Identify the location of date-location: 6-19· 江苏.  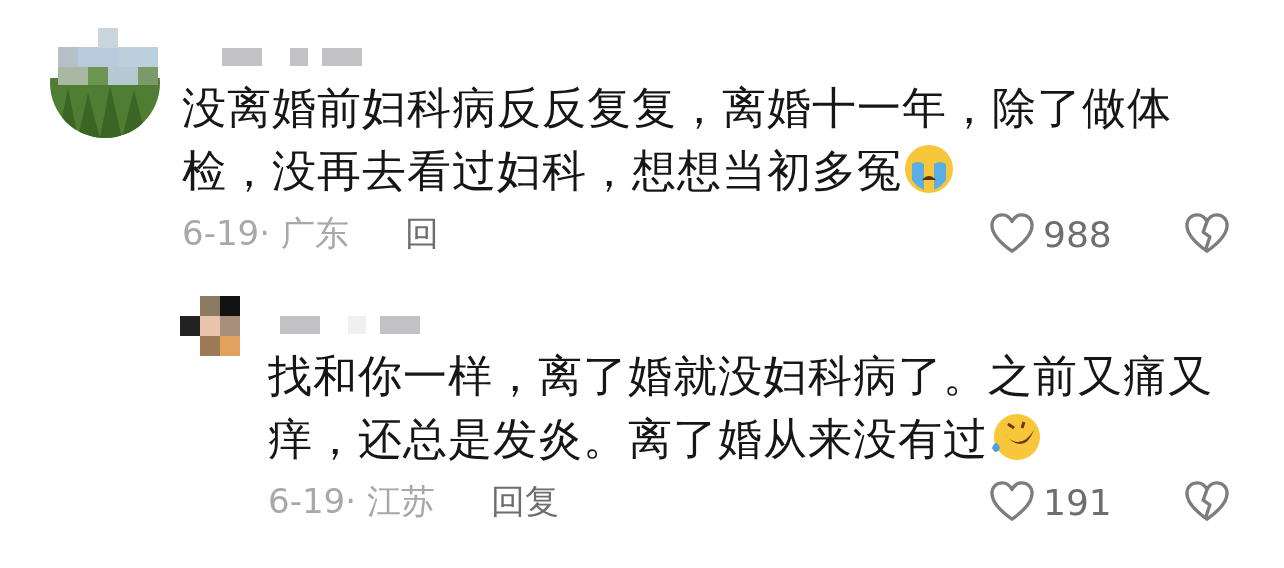
(351, 501).